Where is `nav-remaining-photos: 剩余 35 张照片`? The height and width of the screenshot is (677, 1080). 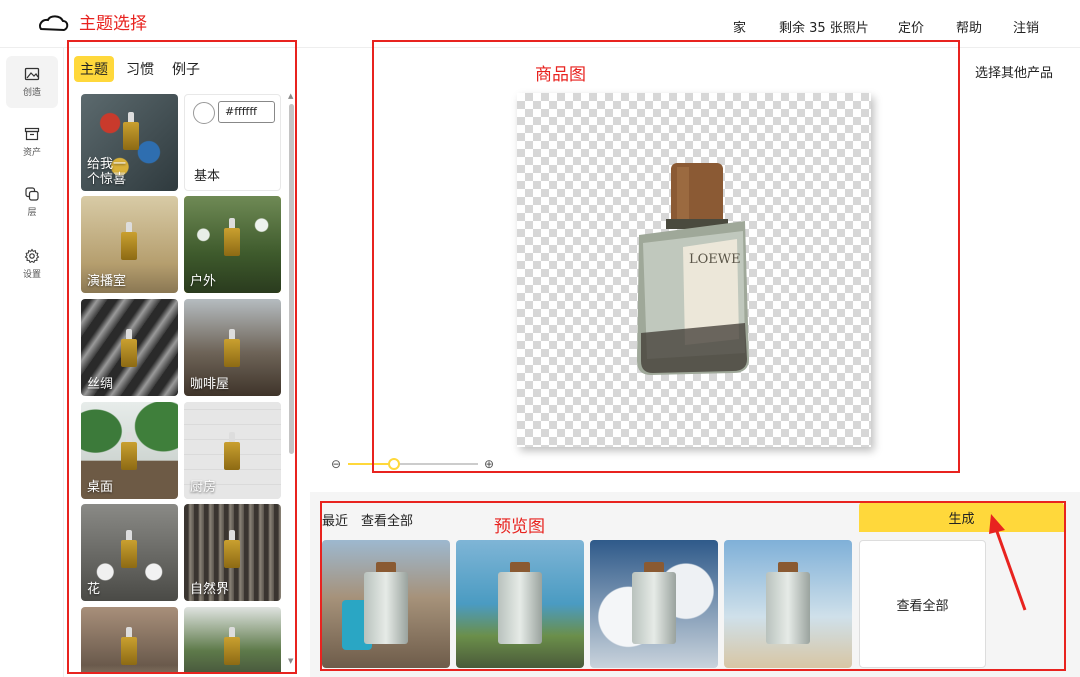 nav-remaining-photos: 剩余 35 张照片 is located at coordinates (824, 28).